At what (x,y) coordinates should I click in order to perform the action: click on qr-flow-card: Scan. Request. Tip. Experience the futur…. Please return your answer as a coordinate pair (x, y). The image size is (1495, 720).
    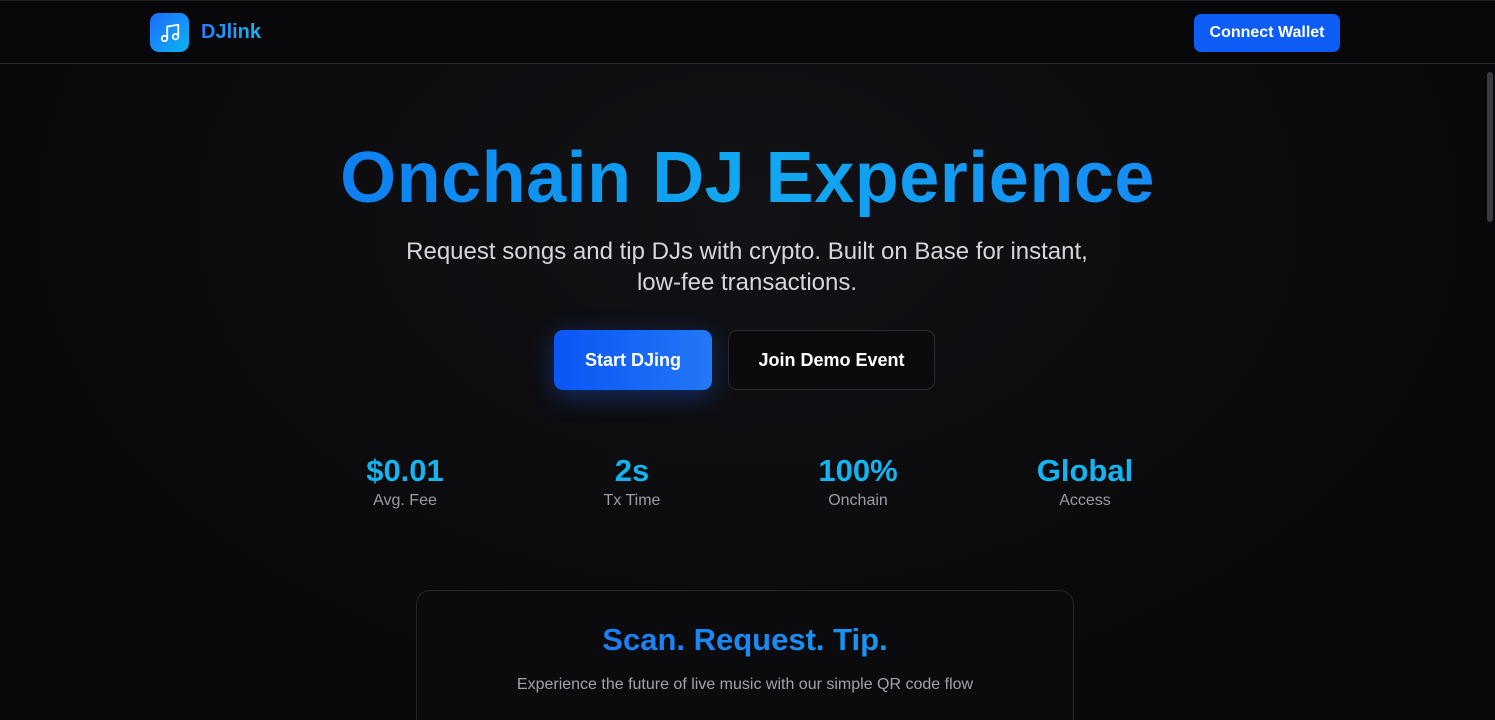
    Looking at the image, I should click on (745, 655).